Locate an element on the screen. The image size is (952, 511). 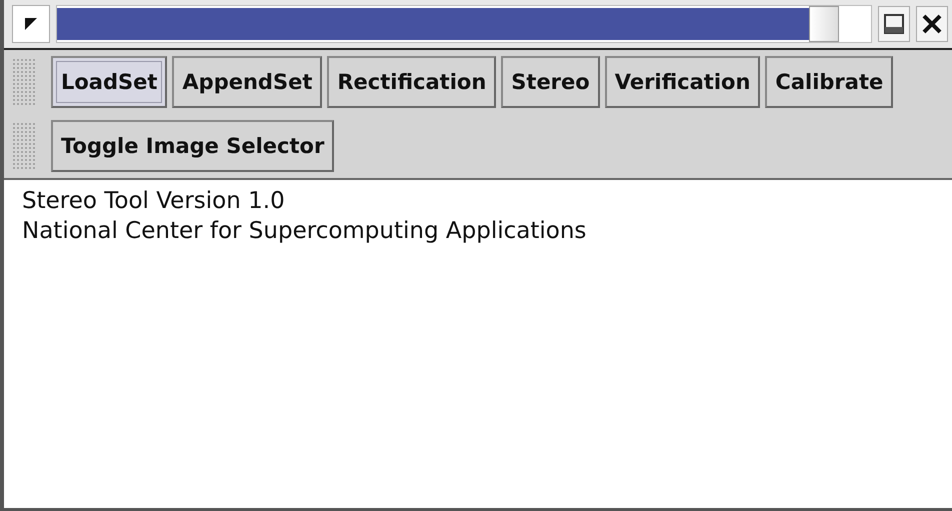
text-line: Stereo Tool Version 1.0 is located at coordinates (154, 201).